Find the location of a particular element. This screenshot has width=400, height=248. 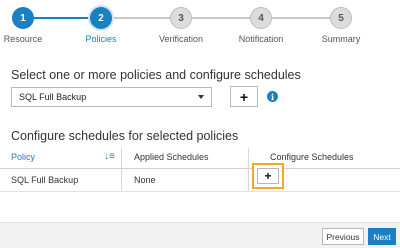

column-header-applied-schedules: Applied Schedules is located at coordinates (171, 157).